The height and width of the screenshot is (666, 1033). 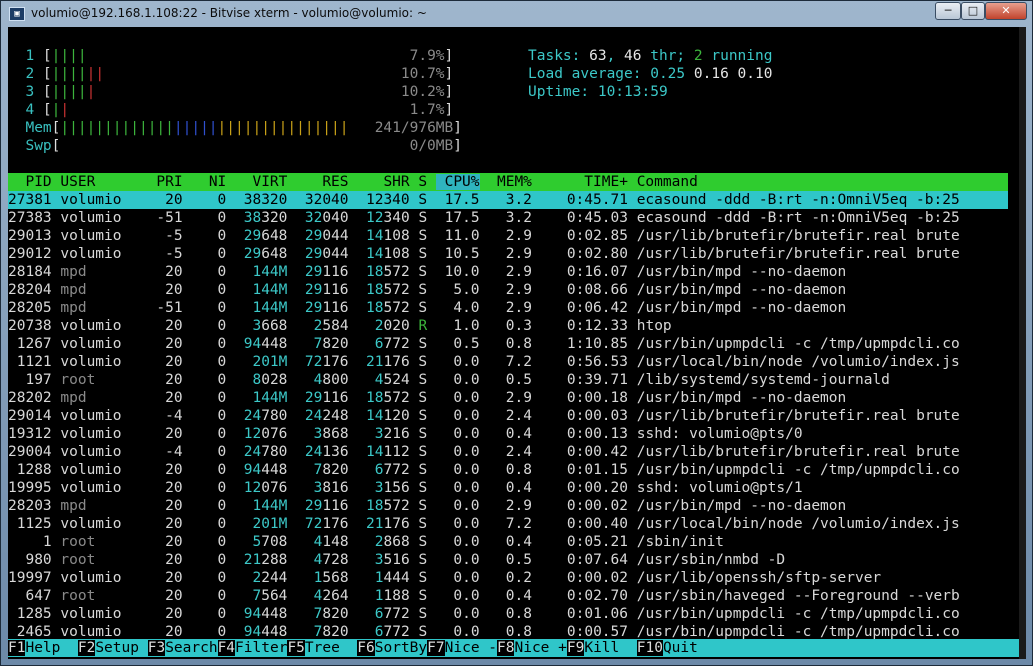 What do you see at coordinates (191, 648) in the screenshot?
I see `fkey-label-f3: Search` at bounding box center [191, 648].